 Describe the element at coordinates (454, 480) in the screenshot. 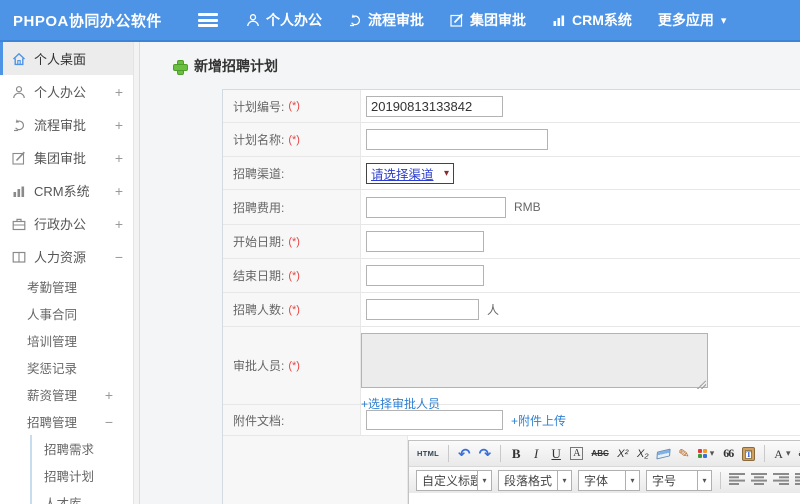

I see `heading-style-select: 自定义标题 ▾` at that location.